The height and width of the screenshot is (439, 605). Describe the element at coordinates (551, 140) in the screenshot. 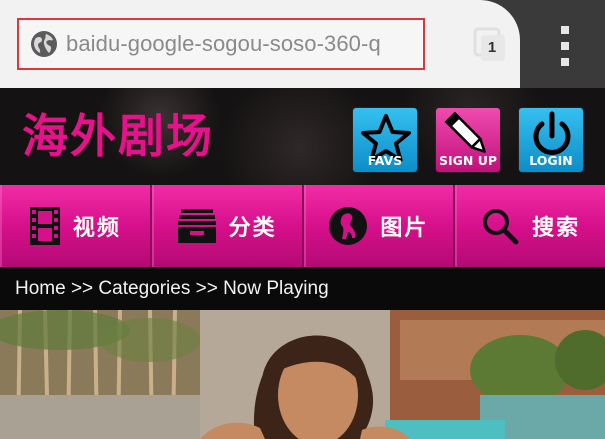

I see `login-button: LOGIN` at that location.